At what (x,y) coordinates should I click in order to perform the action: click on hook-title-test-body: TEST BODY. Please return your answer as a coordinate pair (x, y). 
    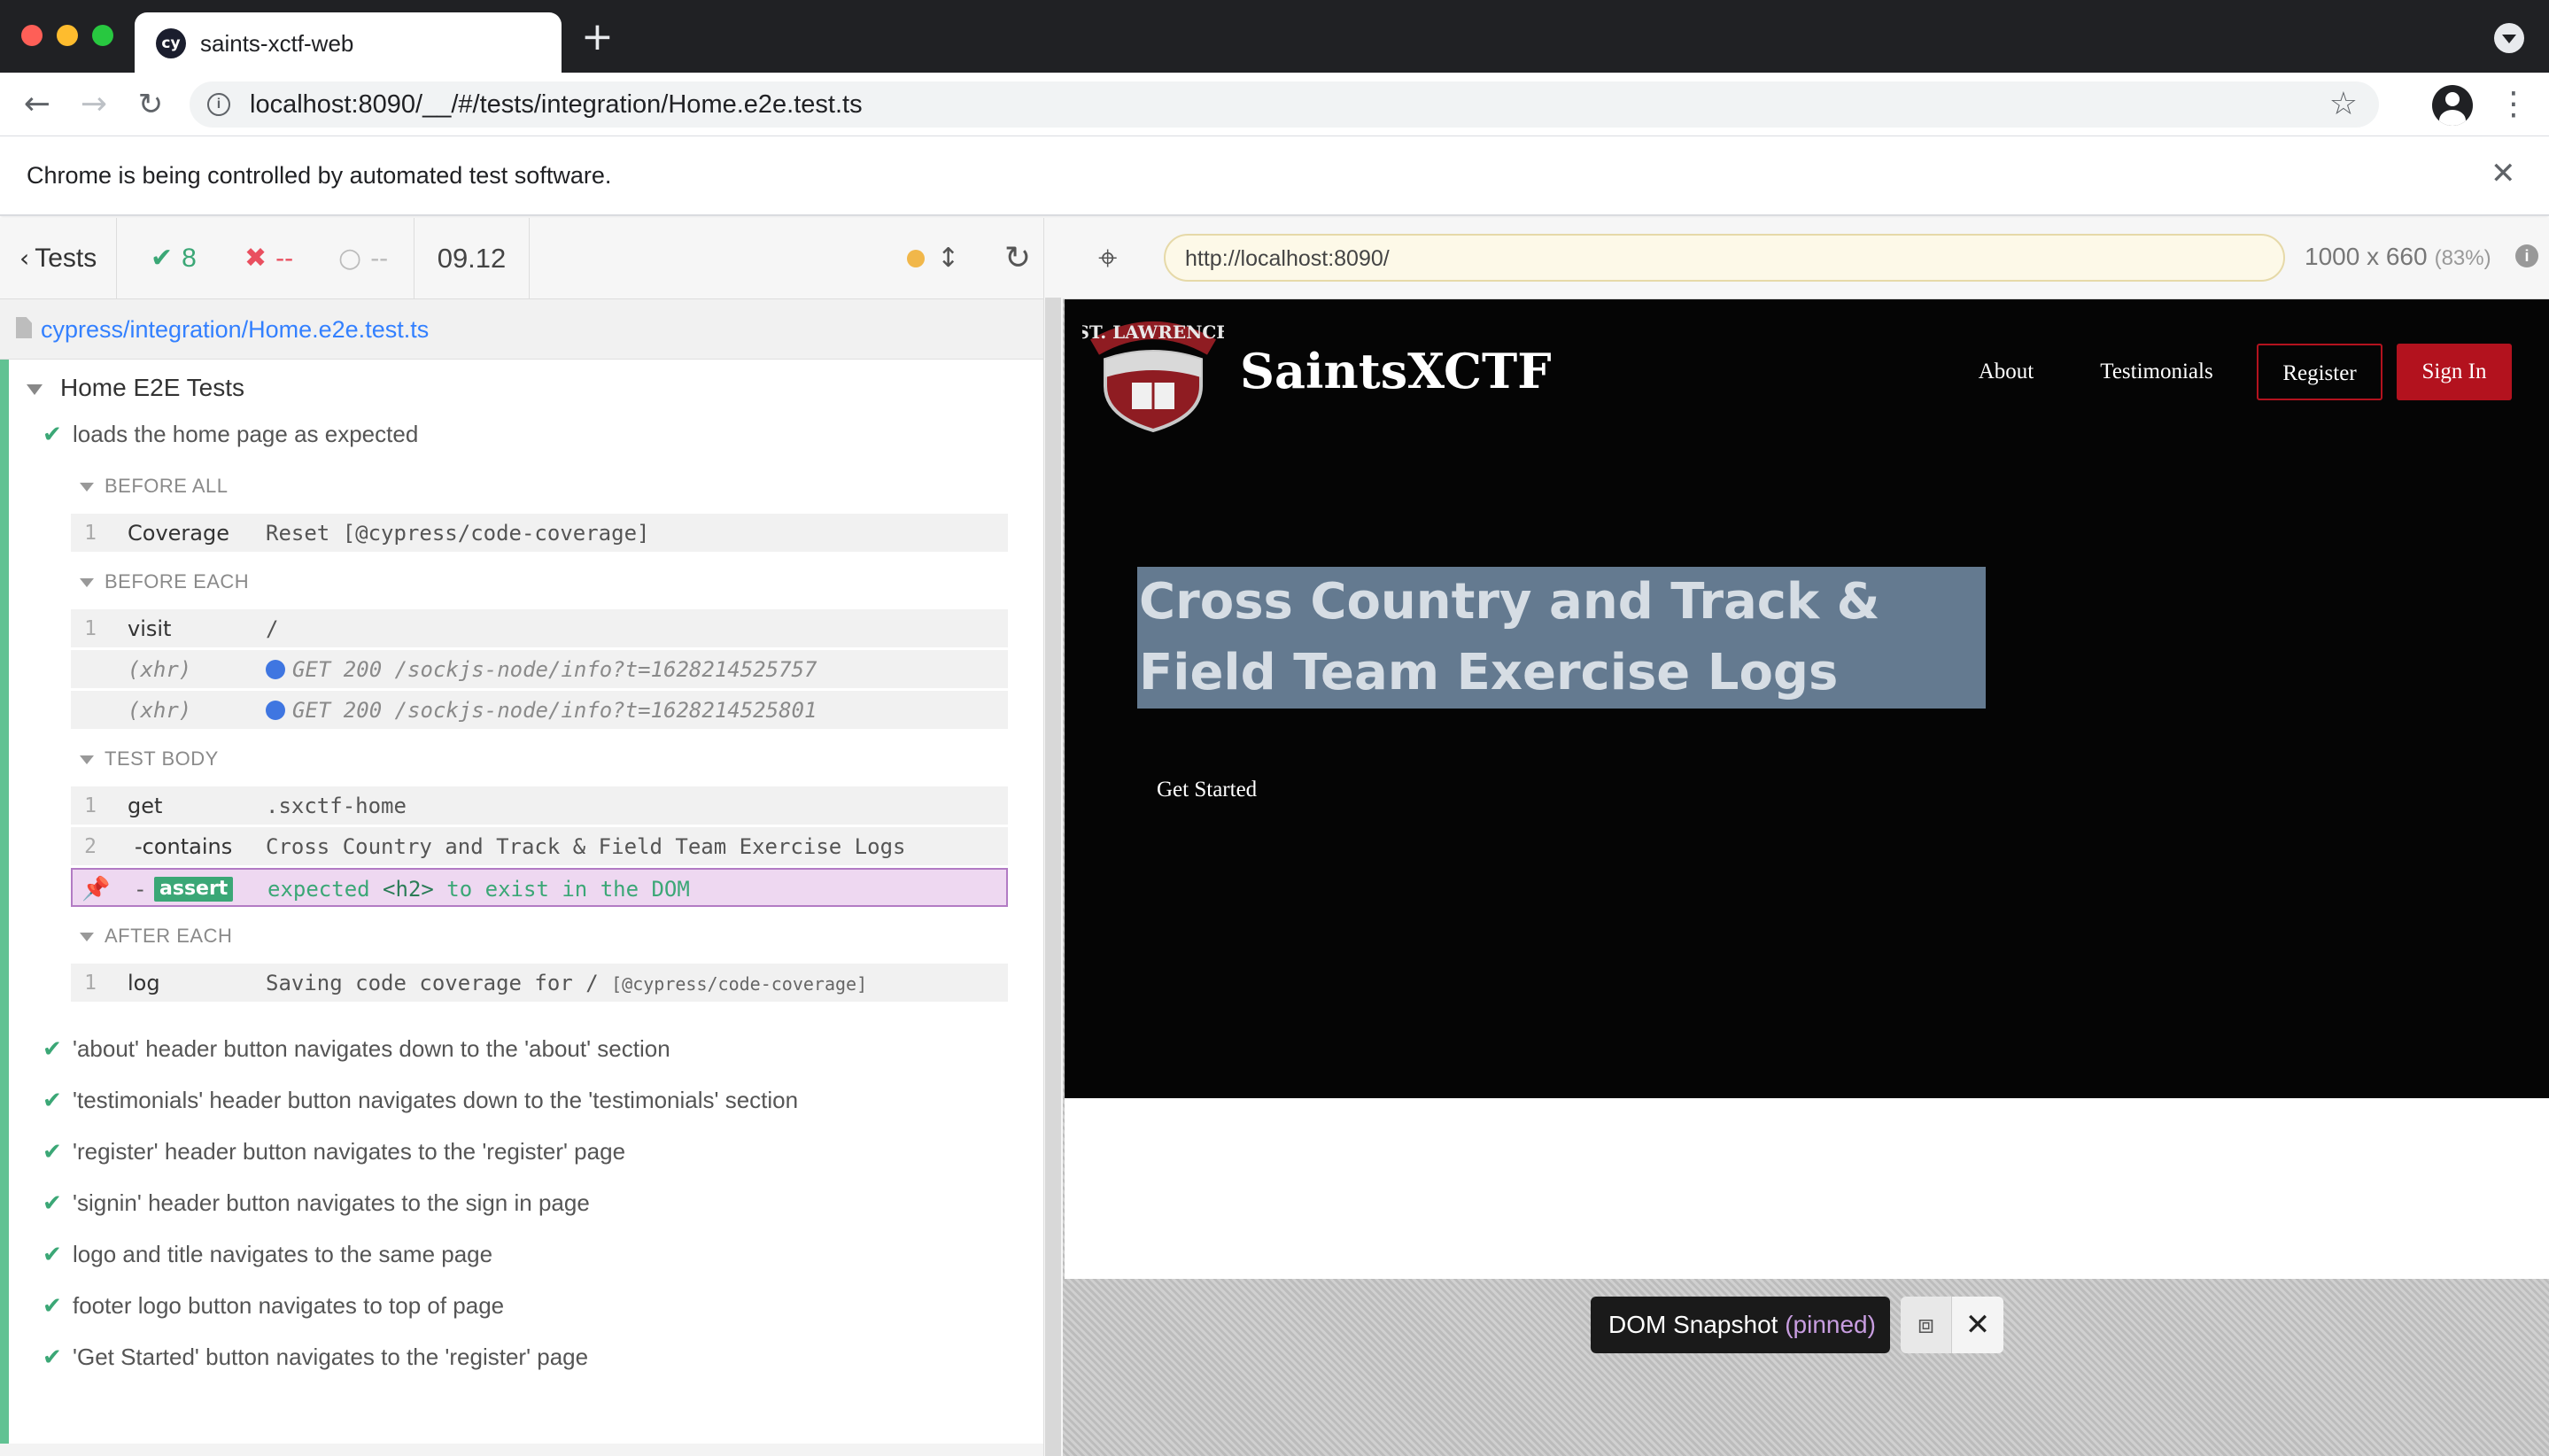
    Looking at the image, I should click on (149, 759).